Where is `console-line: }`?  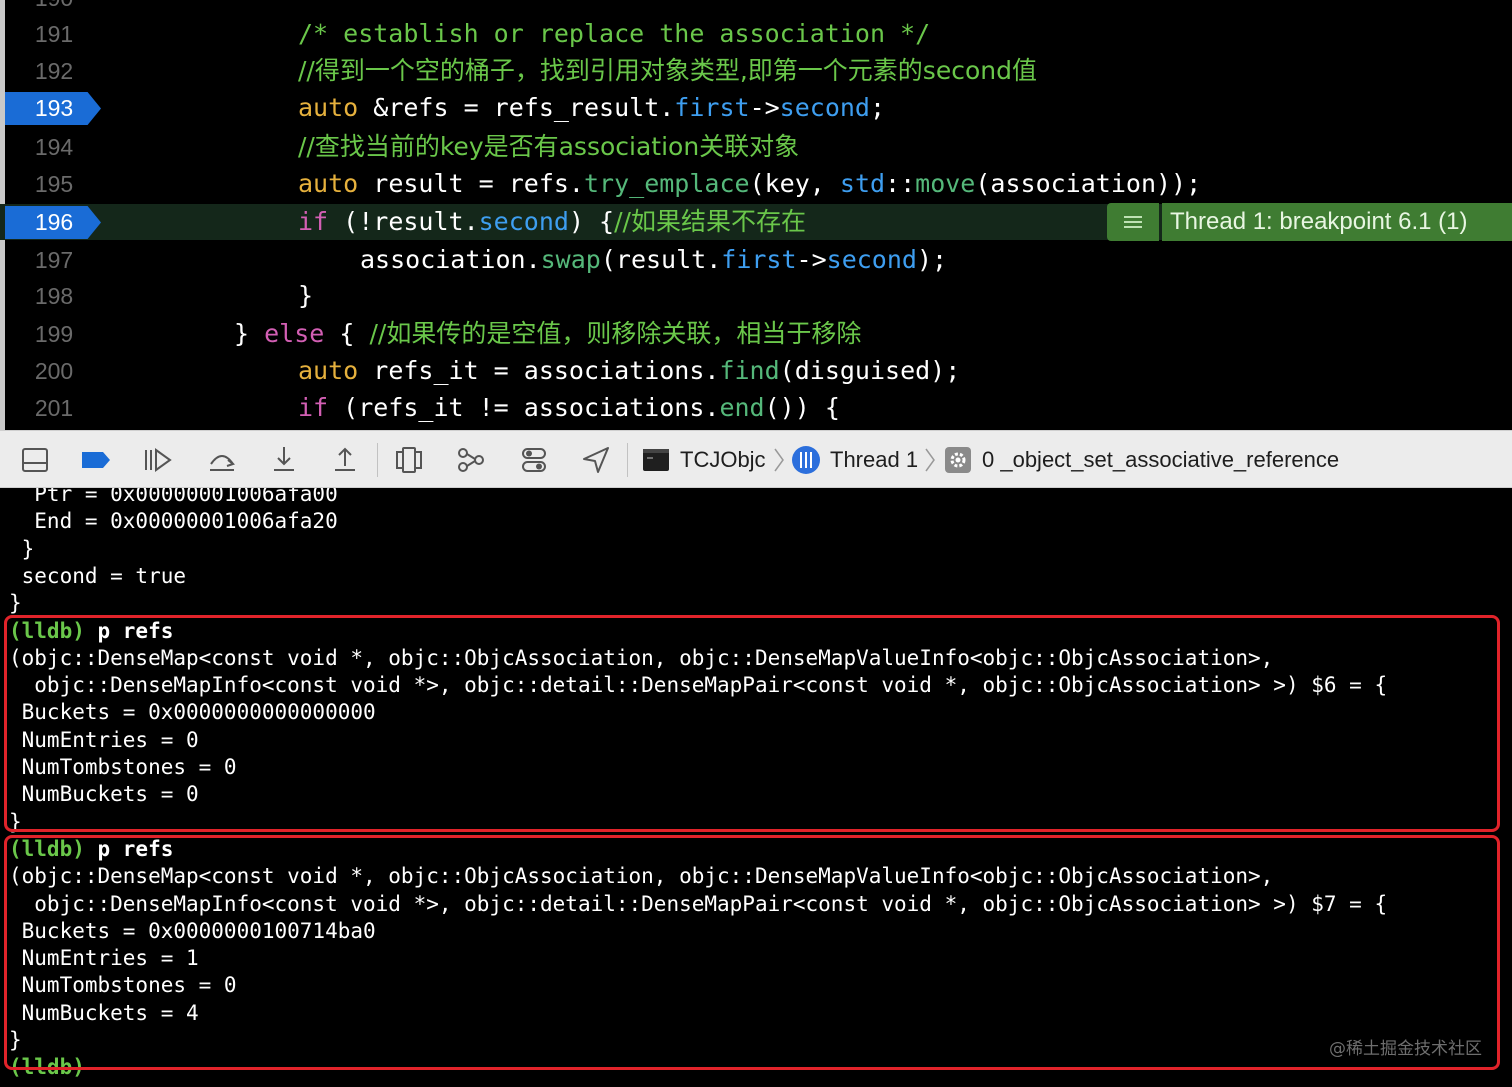 console-line: } is located at coordinates (22, 548).